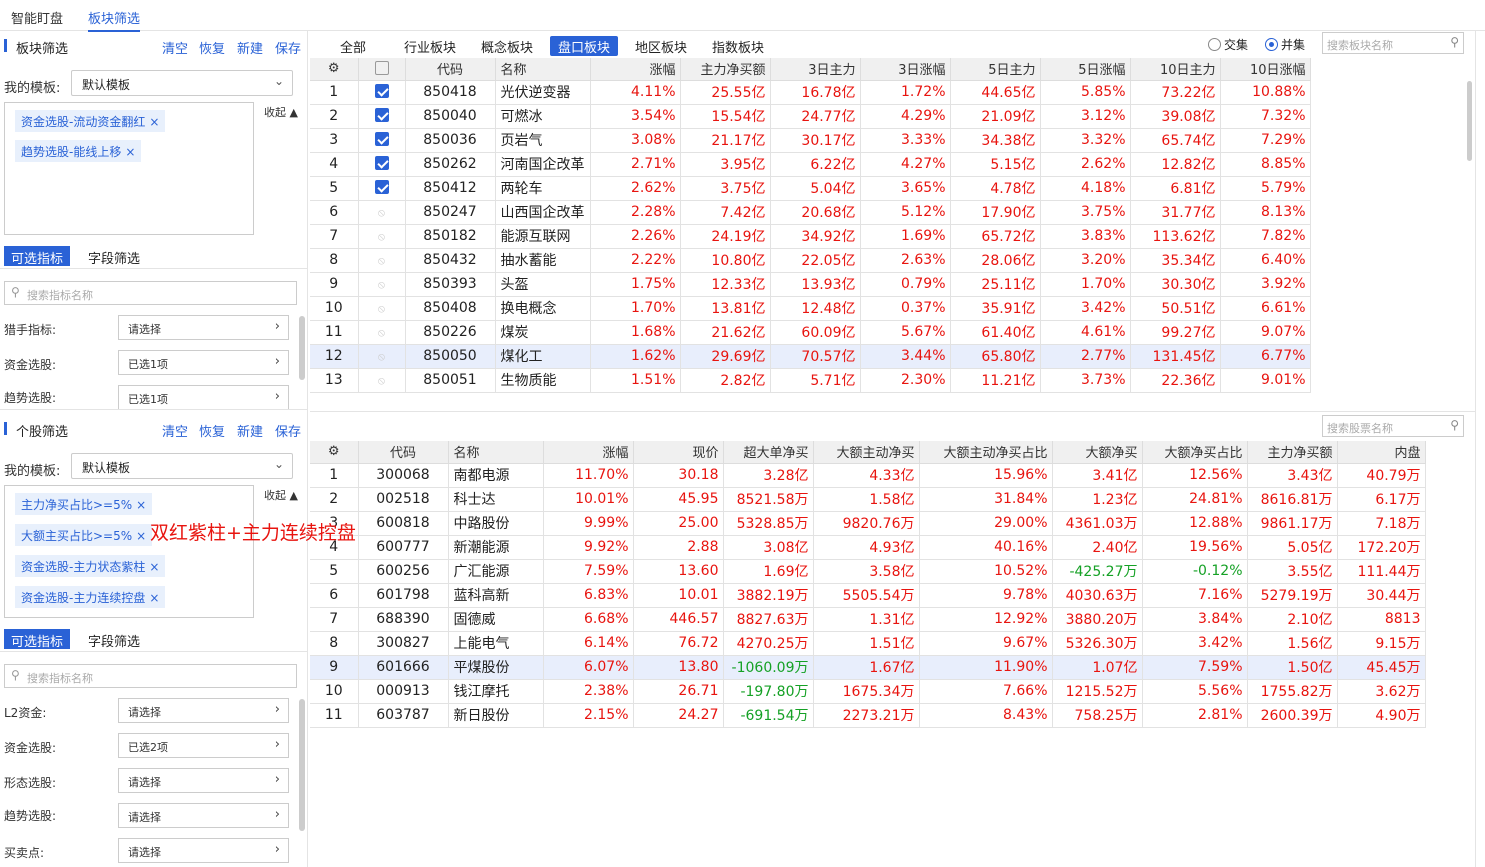 The width and height of the screenshot is (1485, 867). I want to click on tab-smart-watch: 智能盯盘, so click(37, 17).